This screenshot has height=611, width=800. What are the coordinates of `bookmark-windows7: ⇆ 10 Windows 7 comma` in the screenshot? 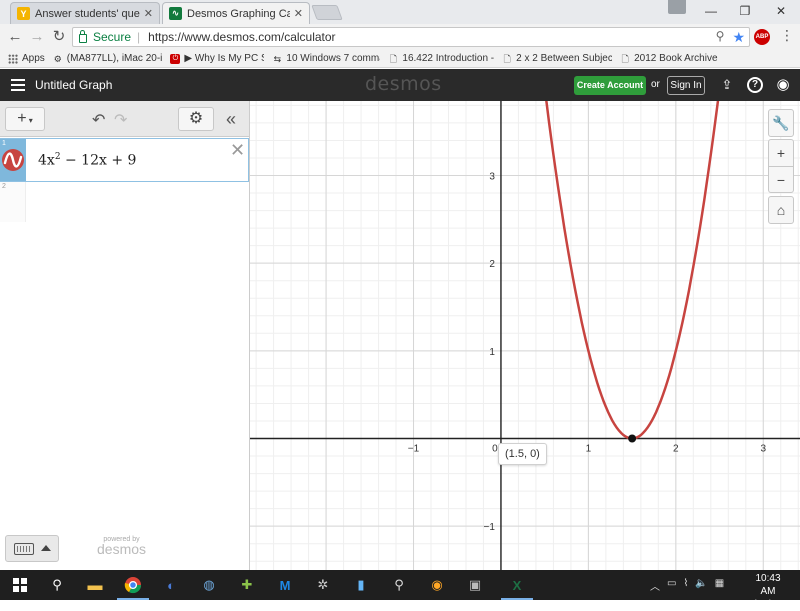 It's located at (326, 58).